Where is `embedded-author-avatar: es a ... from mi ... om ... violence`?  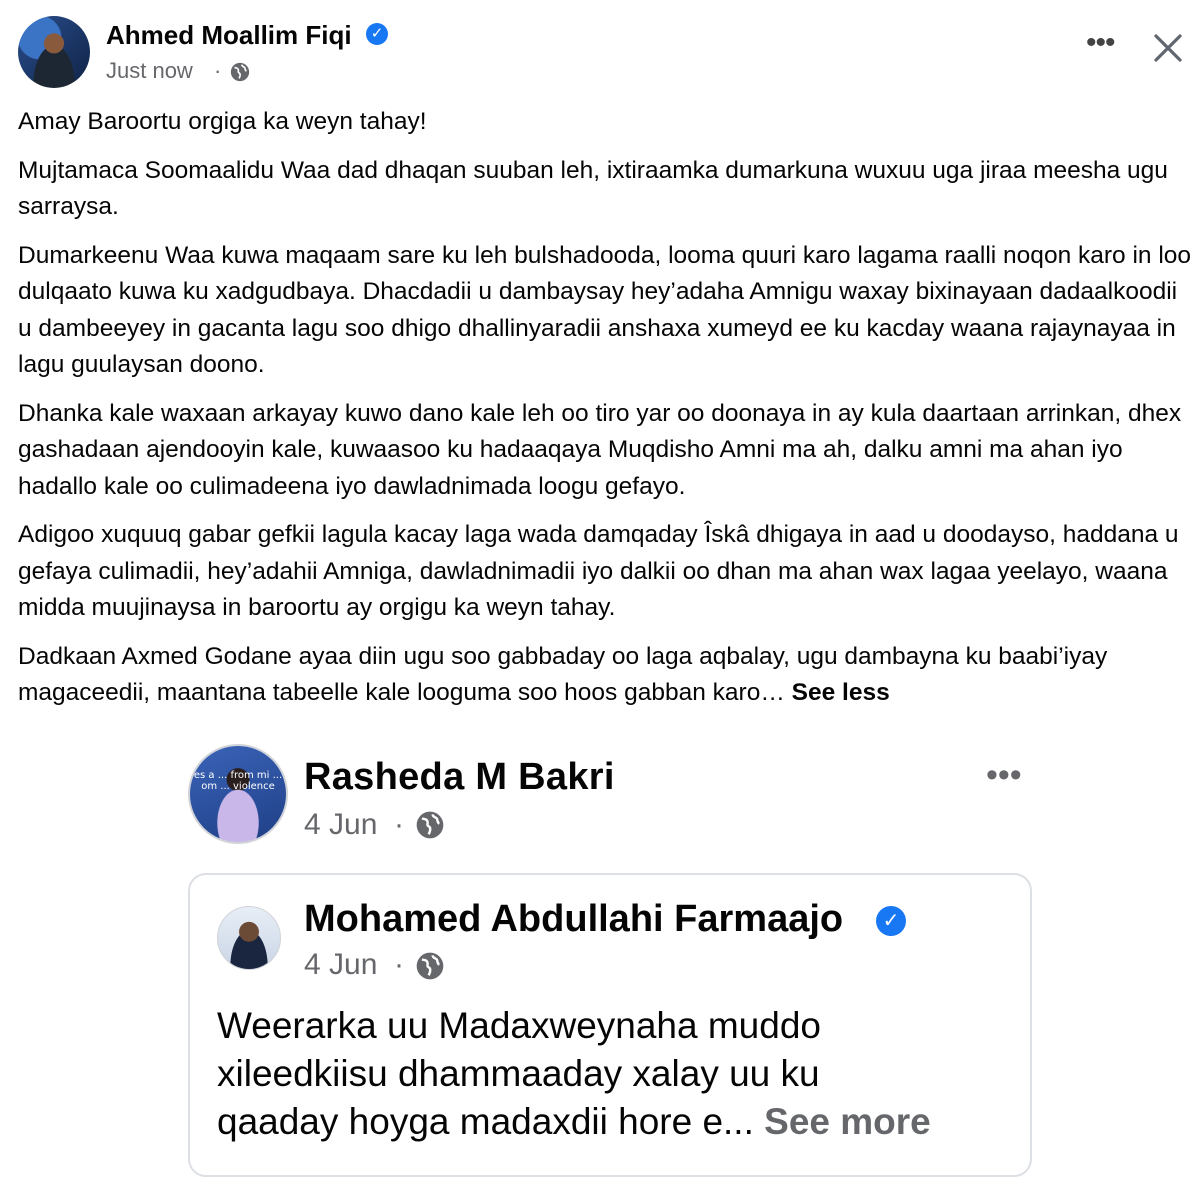
embedded-author-avatar: es a ... from mi ... om ... violence is located at coordinates (238, 794).